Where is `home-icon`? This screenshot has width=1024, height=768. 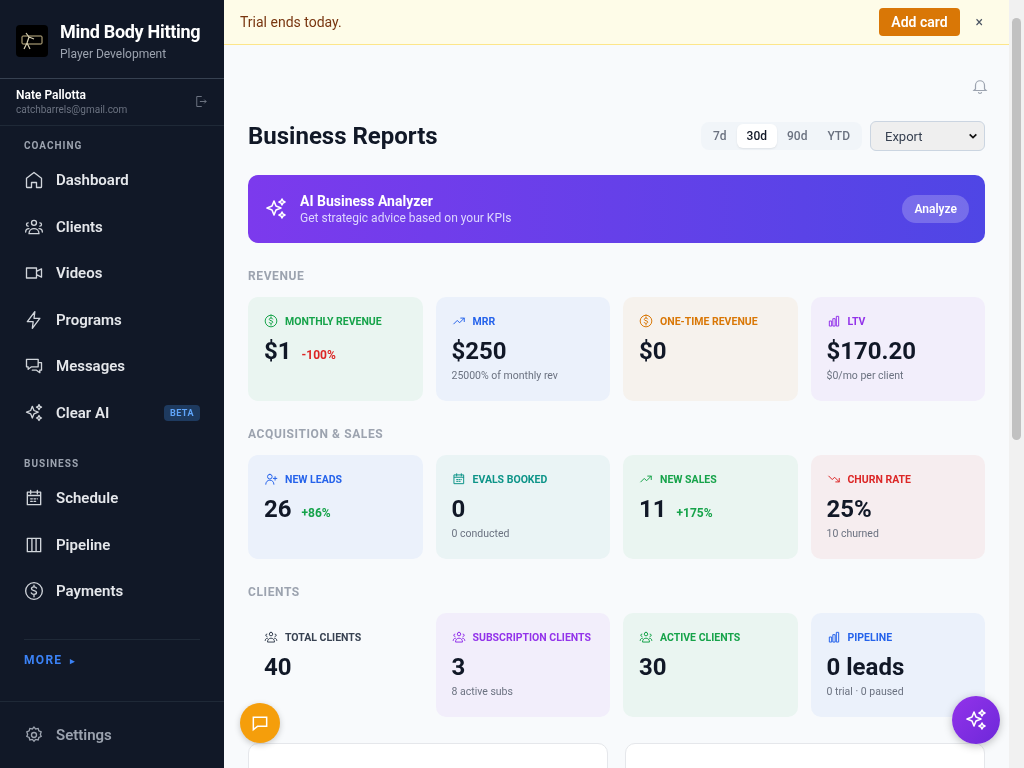 home-icon is located at coordinates (34, 180).